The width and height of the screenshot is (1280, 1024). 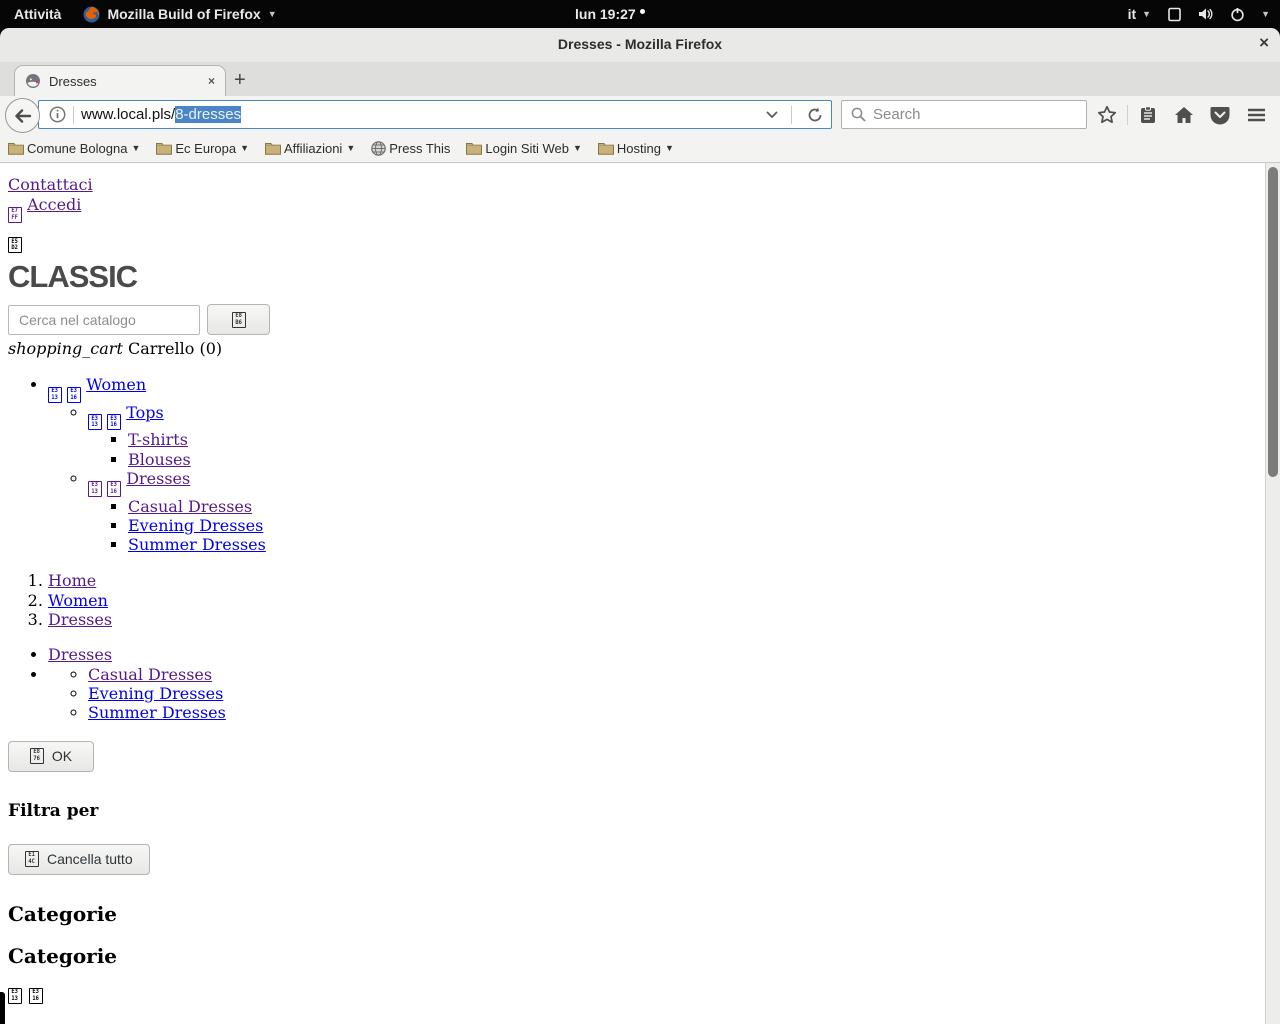 I want to click on menu-link-blouses: Blouses, so click(x=159, y=459).